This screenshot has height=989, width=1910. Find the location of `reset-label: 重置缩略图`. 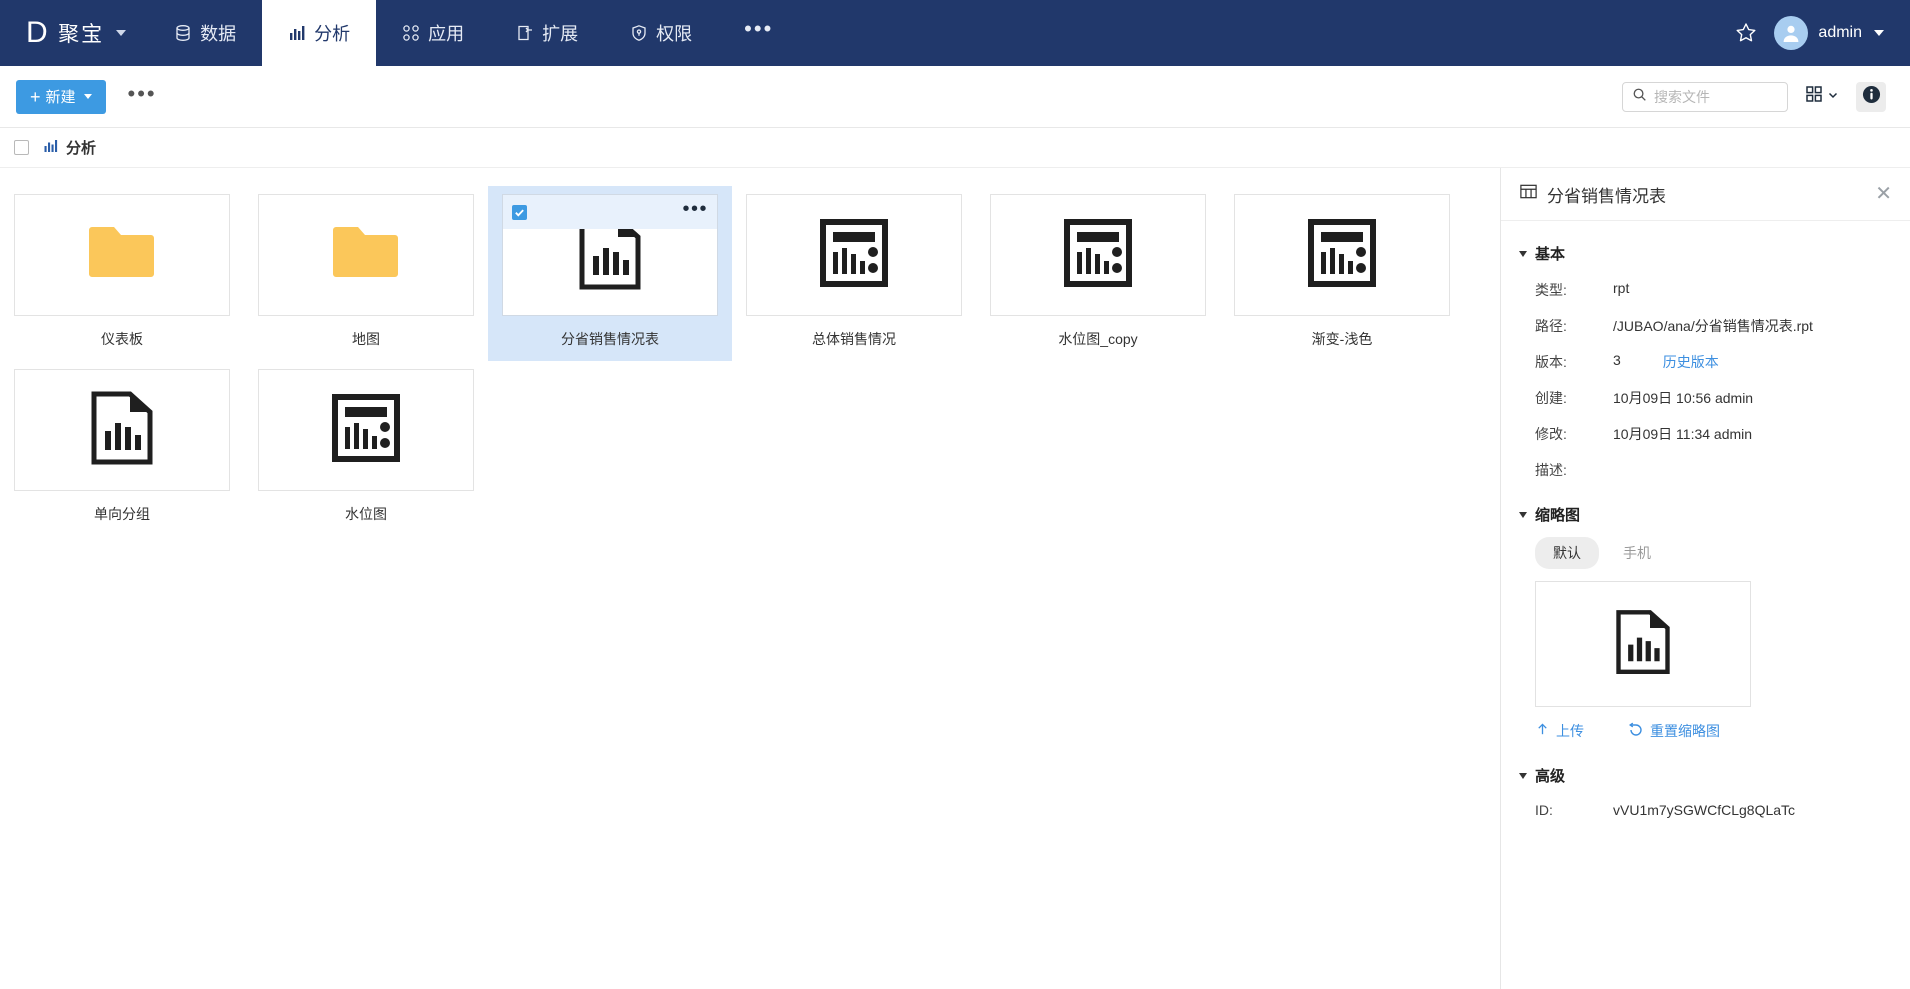

reset-label: 重置缩略图 is located at coordinates (1685, 731).